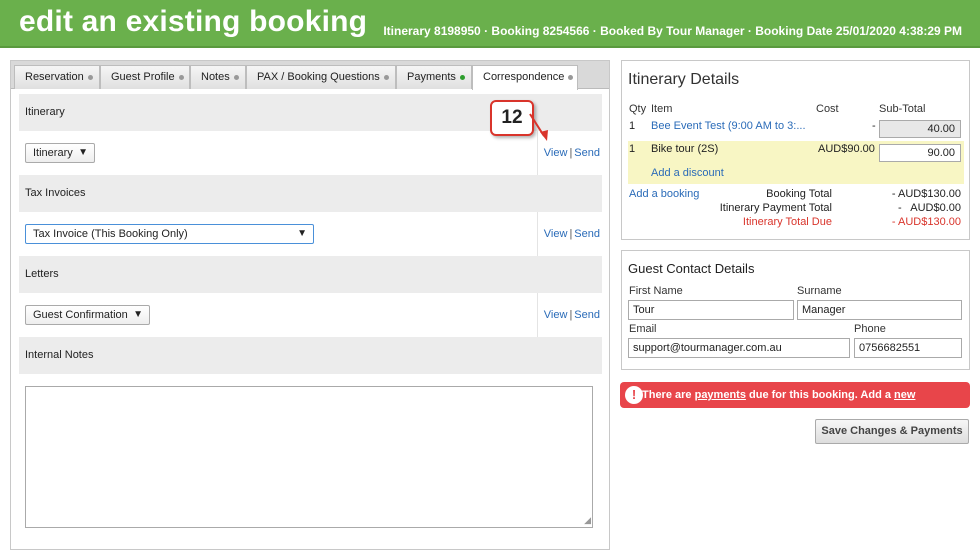 This screenshot has width=980, height=560. Describe the element at coordinates (310, 355) in the screenshot. I see `section-heading-internal-notes: Internal Notes` at that location.